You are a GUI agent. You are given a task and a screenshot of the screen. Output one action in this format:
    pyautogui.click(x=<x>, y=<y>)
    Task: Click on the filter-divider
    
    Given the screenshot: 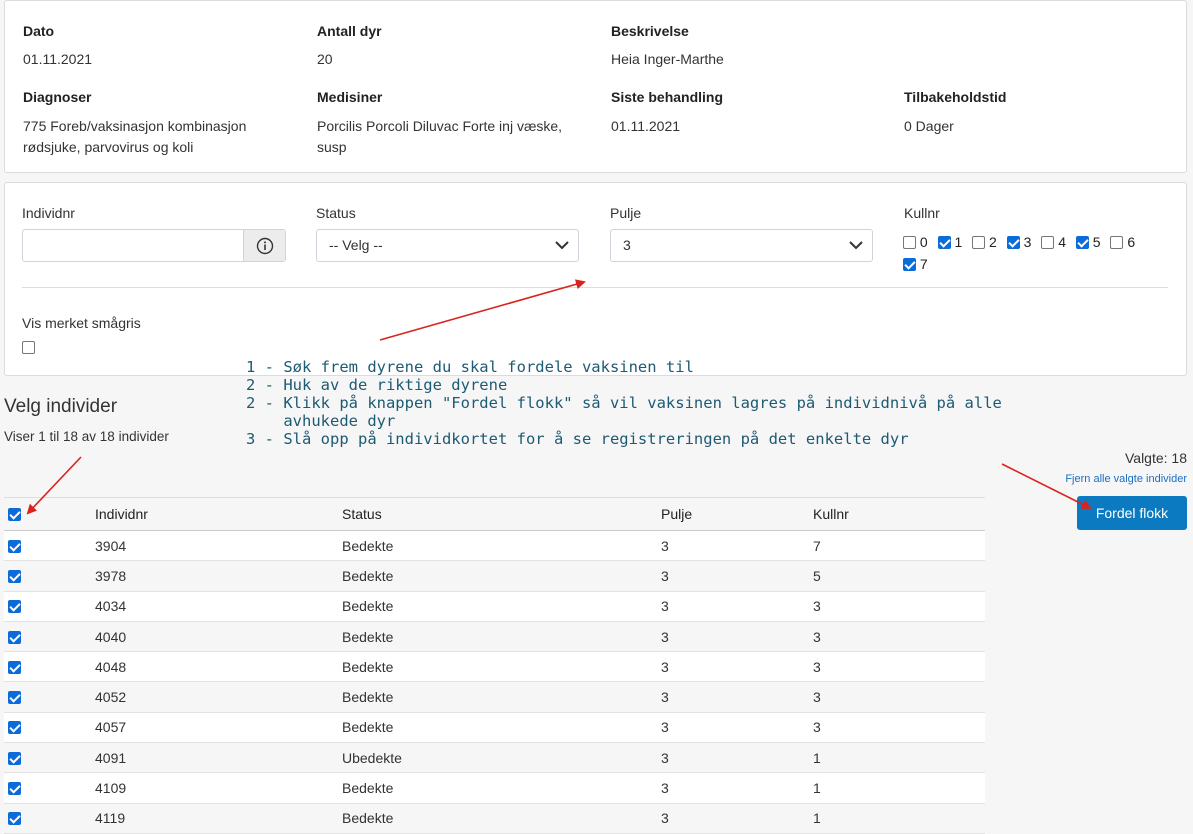 What is the action you would take?
    pyautogui.click(x=595, y=287)
    